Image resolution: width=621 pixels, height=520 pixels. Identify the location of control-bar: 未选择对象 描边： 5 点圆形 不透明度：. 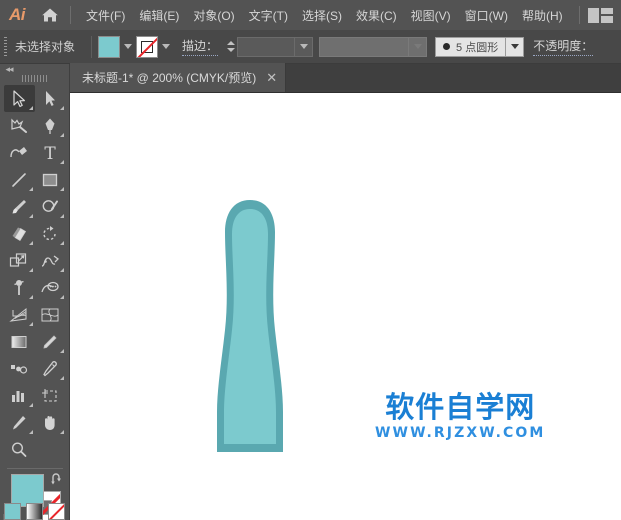
(310, 47).